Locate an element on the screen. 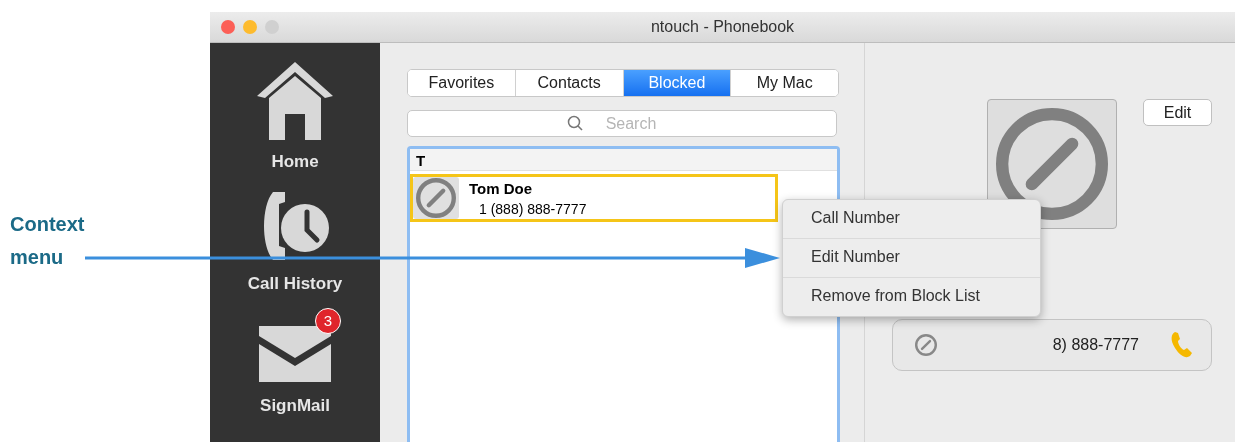  contact-name: Tom Doe is located at coordinates (501, 188).